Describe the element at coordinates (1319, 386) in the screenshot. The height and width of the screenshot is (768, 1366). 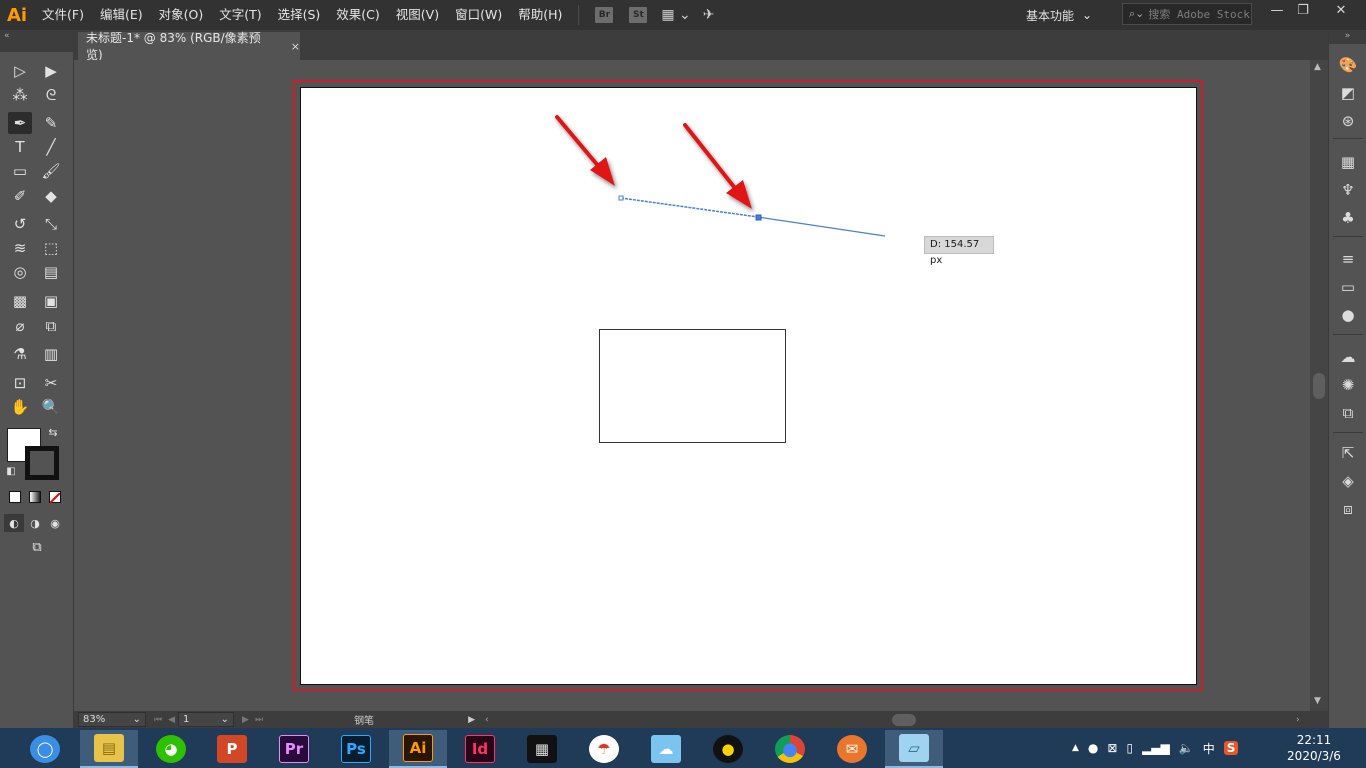
I see `vertical-scroll-thumb` at that location.